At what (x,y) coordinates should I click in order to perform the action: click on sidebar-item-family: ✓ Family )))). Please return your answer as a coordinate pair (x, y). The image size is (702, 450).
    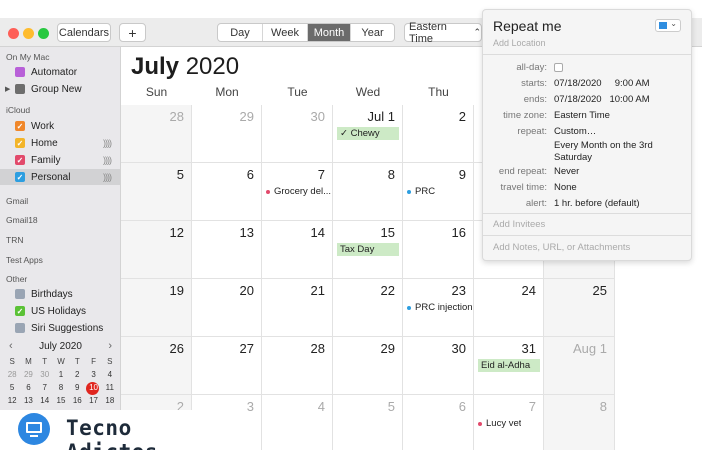
    Looking at the image, I should click on (60, 160).